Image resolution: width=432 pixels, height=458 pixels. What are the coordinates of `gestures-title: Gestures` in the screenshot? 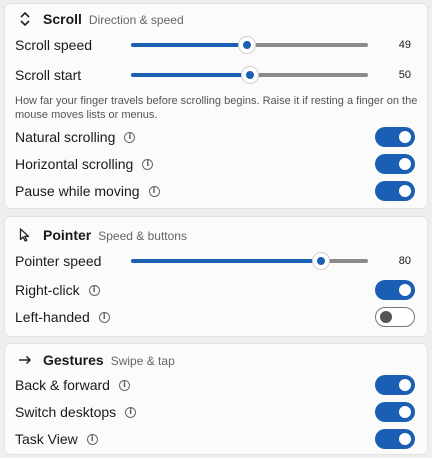 It's located at (73, 360).